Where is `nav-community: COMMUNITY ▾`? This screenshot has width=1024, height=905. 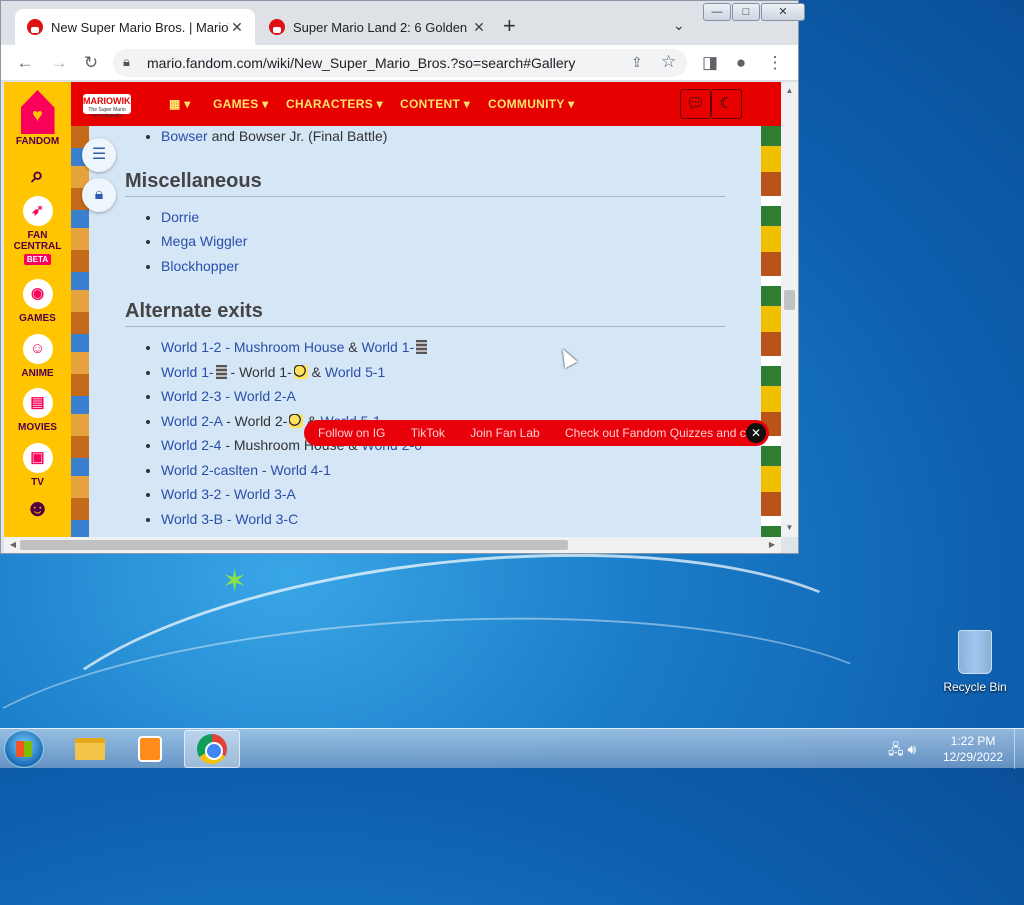 nav-community: COMMUNITY ▾ is located at coordinates (531, 104).